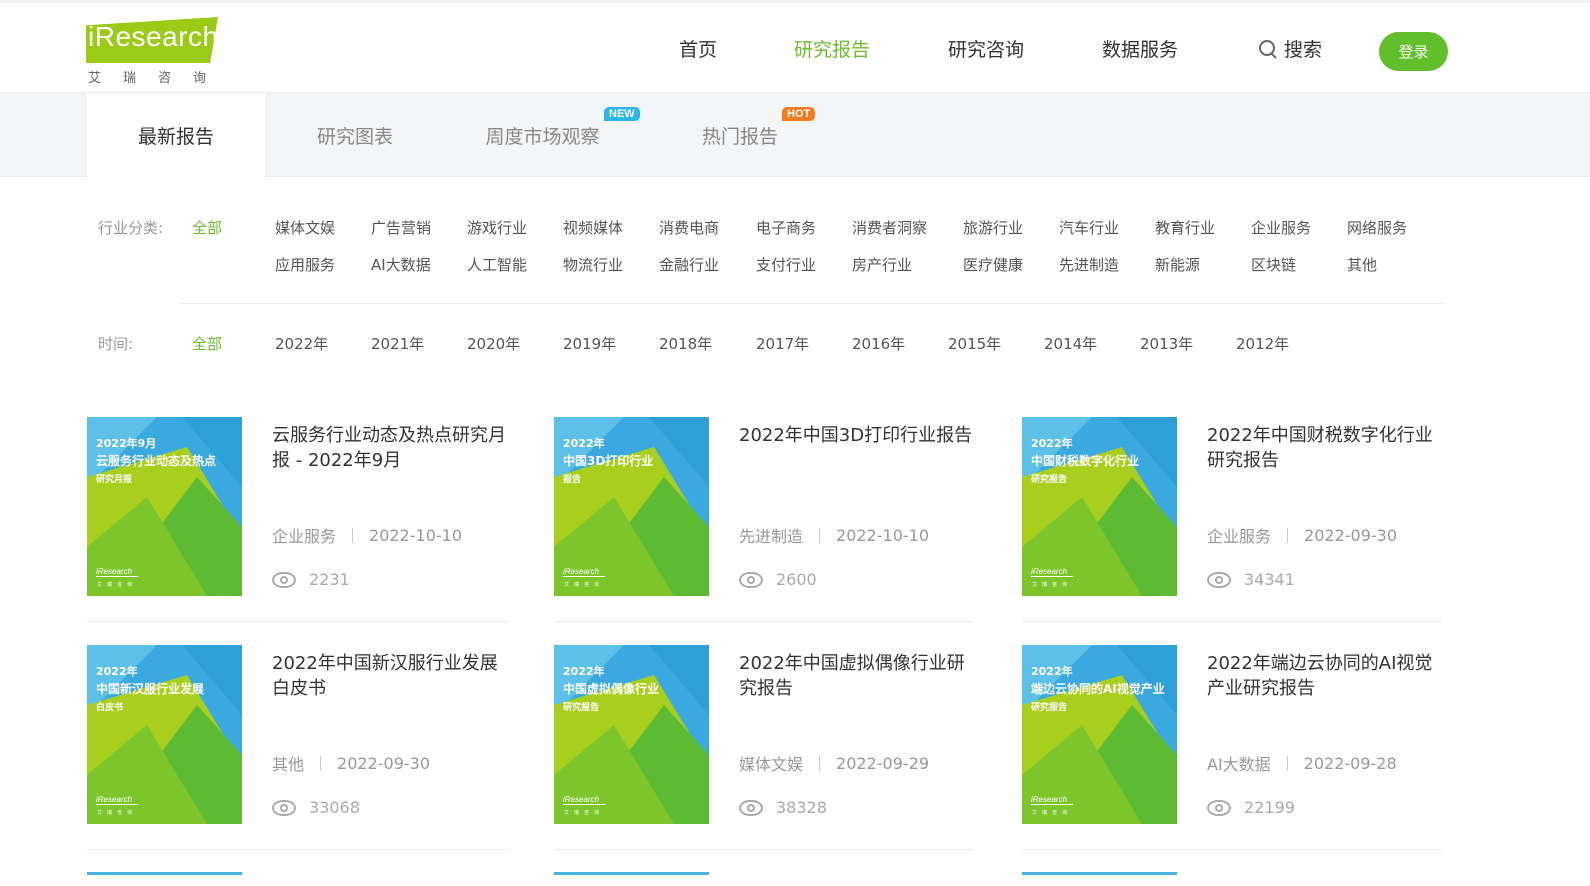  Describe the element at coordinates (493, 343) in the screenshot. I see `time-option: 2020年` at that location.